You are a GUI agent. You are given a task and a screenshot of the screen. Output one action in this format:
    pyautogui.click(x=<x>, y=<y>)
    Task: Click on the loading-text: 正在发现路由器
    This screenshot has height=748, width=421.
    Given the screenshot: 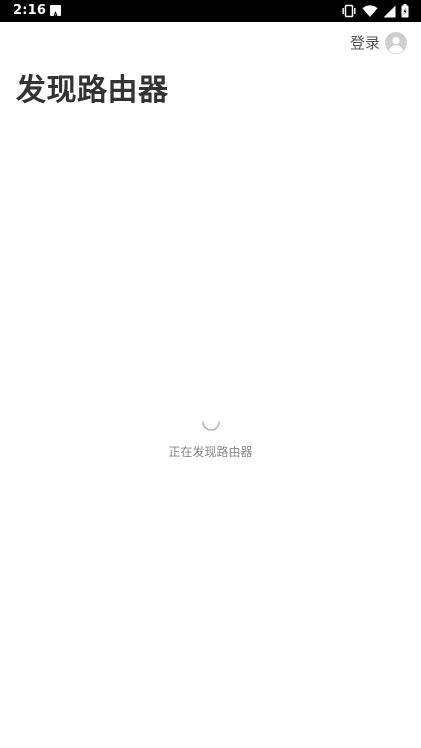 What is the action you would take?
    pyautogui.click(x=210, y=452)
    